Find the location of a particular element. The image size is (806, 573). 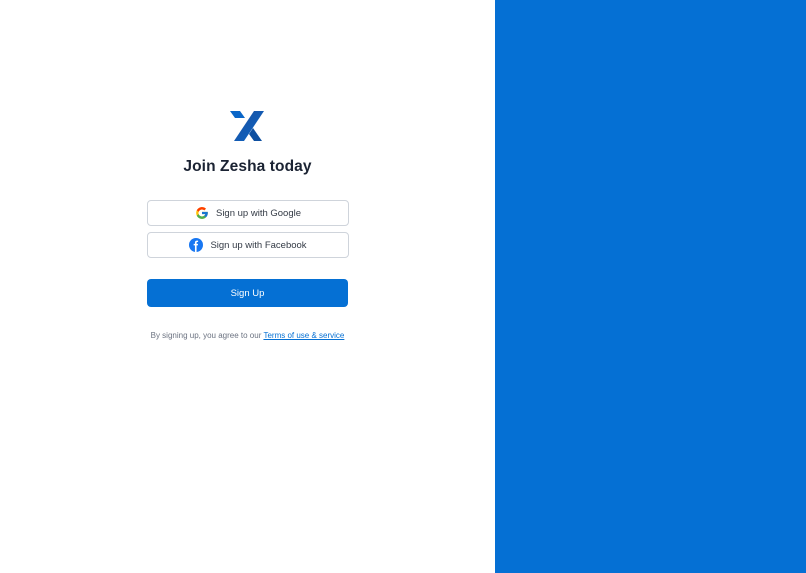

zesha-logo-icon is located at coordinates (247, 126).